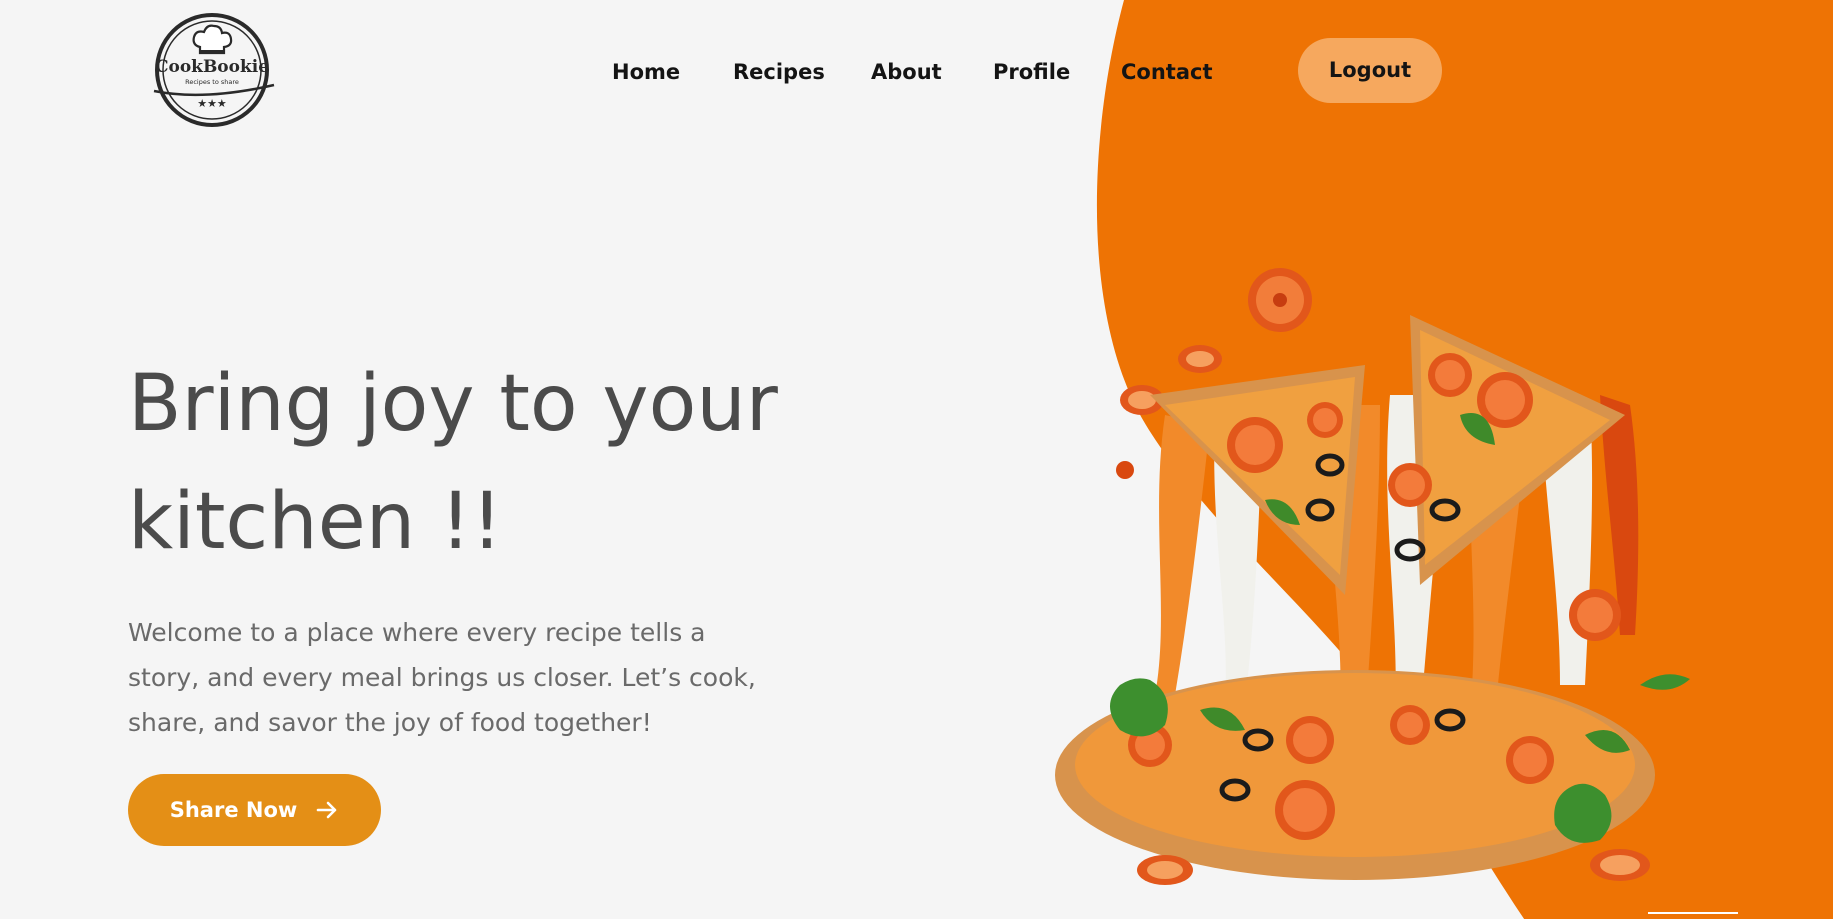  I want to click on nav-item-contact: Contact, so click(1167, 72).